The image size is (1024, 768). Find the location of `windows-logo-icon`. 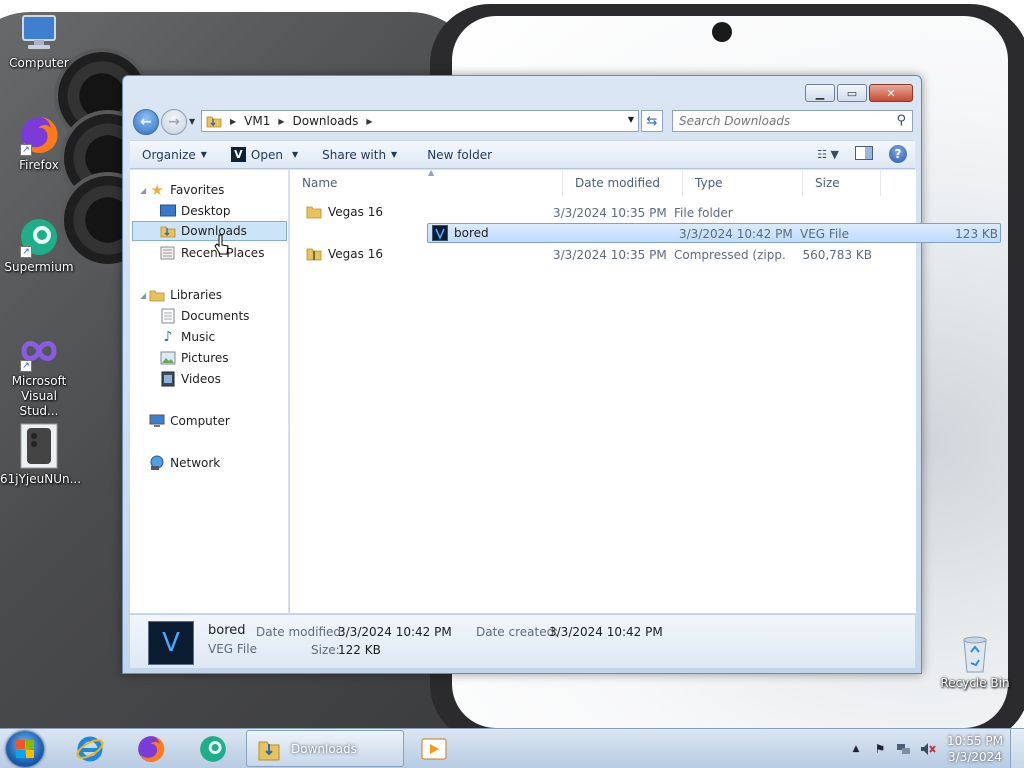

windows-logo-icon is located at coordinates (25, 749).